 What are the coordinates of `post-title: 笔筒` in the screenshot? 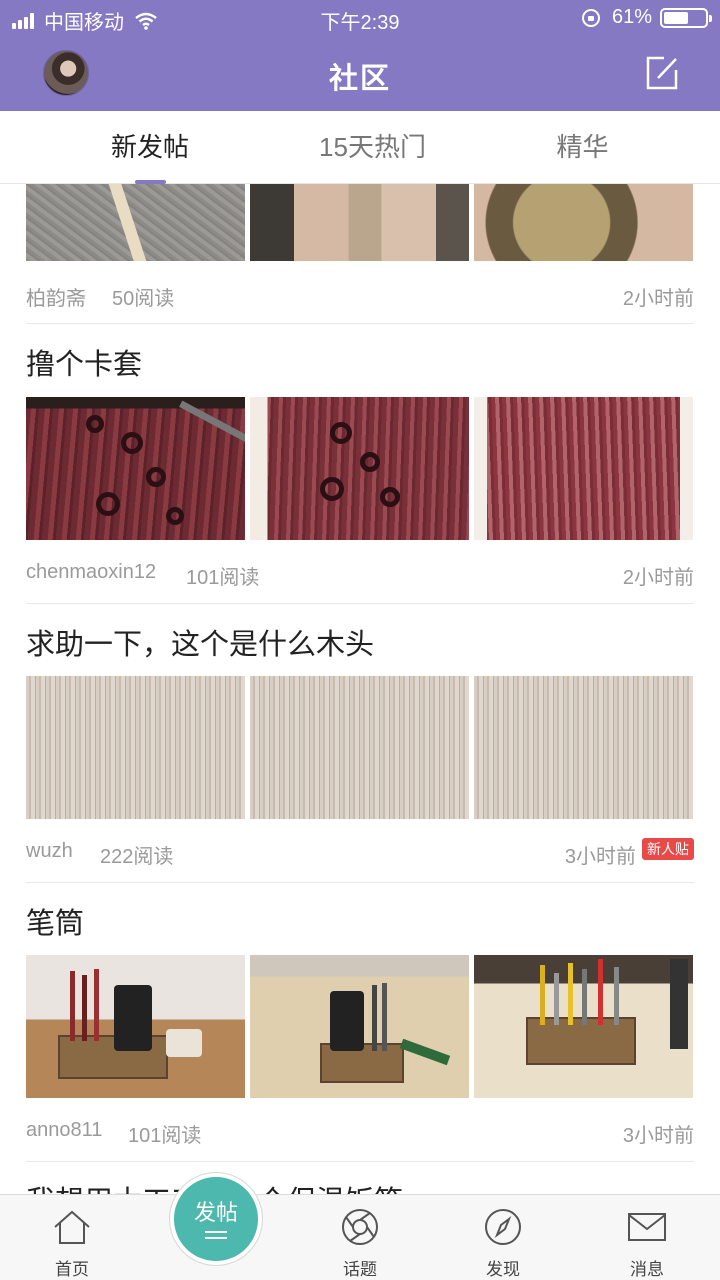 It's located at (55, 921).